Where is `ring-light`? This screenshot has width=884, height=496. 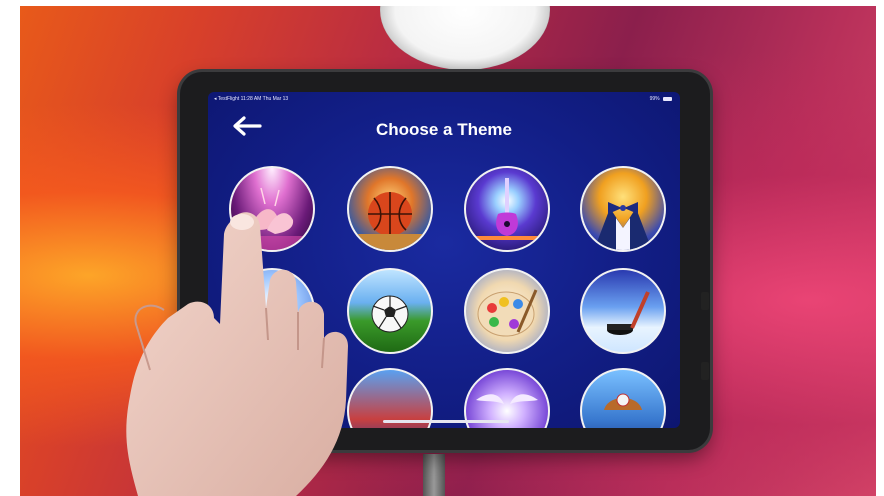
ring-light is located at coordinates (465, 38).